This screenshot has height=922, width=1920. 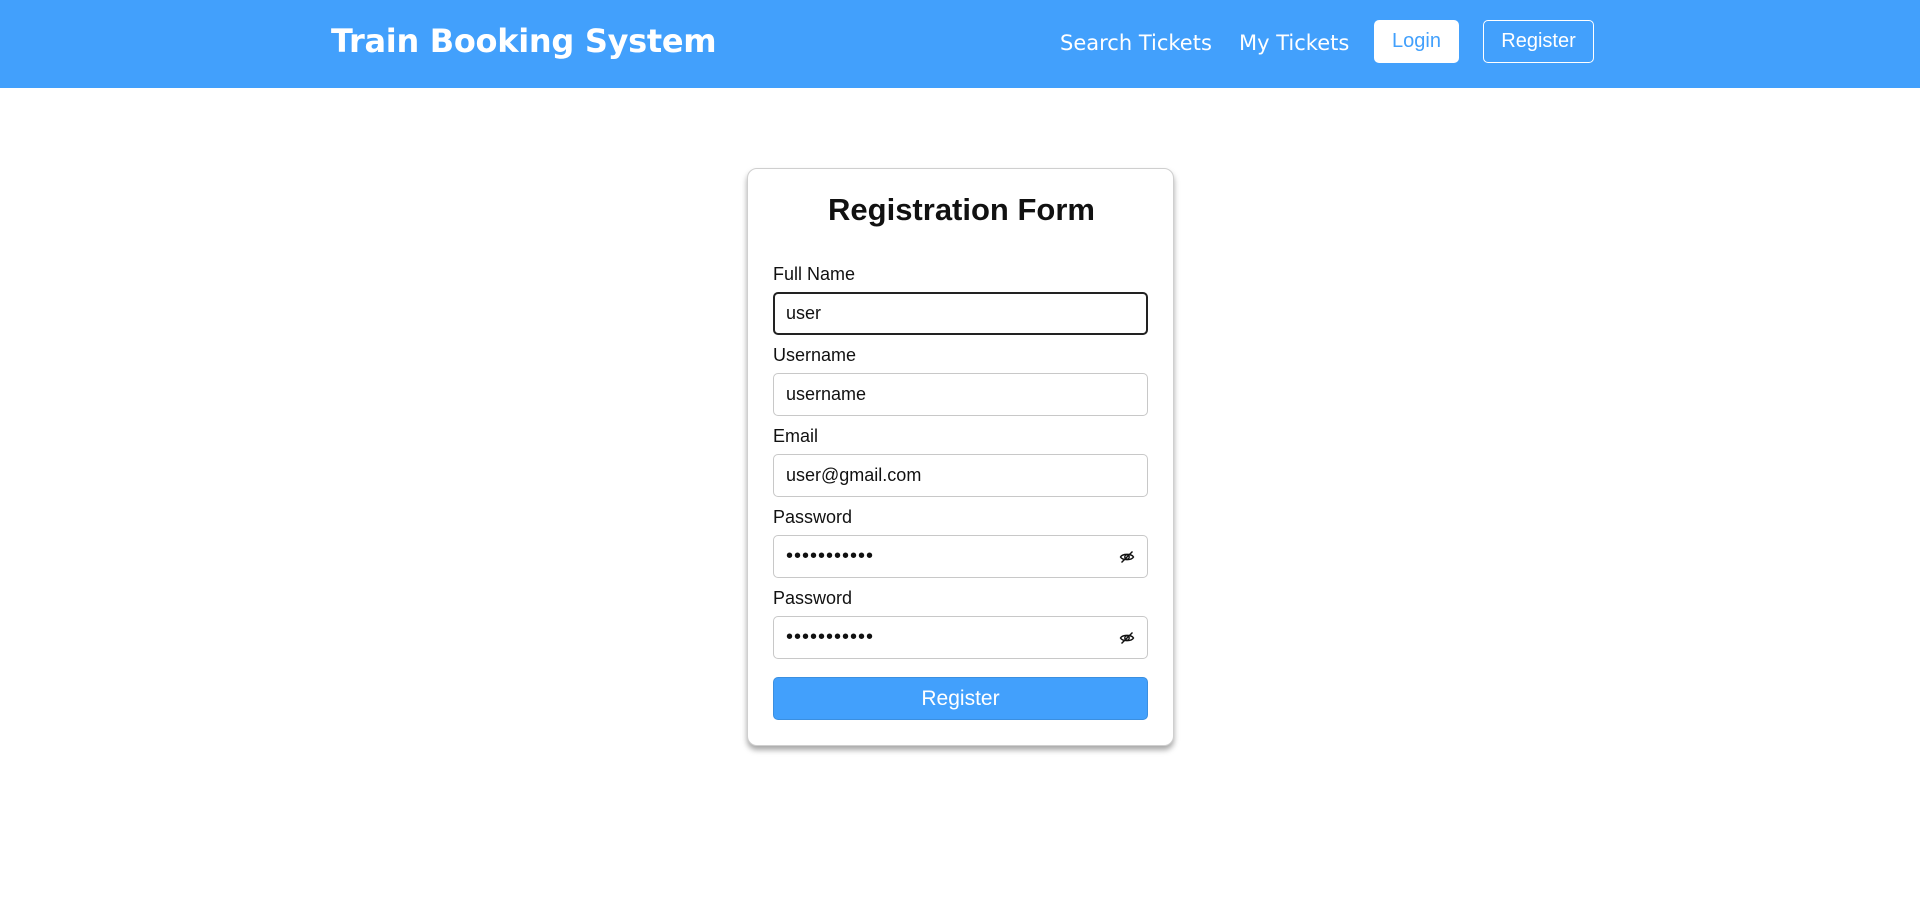 I want to click on confirm-password-input: •••••••••••, so click(x=960, y=637).